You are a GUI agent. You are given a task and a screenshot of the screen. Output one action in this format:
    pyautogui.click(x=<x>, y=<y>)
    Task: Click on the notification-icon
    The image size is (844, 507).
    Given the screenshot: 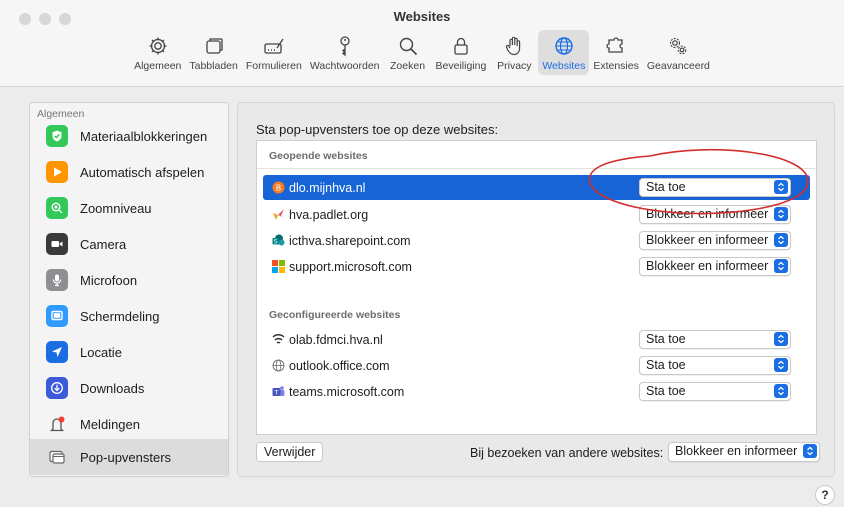 What is the action you would take?
    pyautogui.click(x=57, y=424)
    